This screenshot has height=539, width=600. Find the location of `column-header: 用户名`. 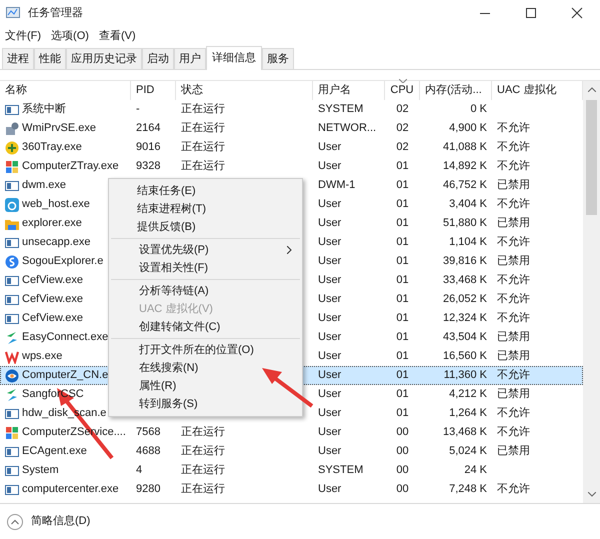

column-header: 用户名 is located at coordinates (349, 90).